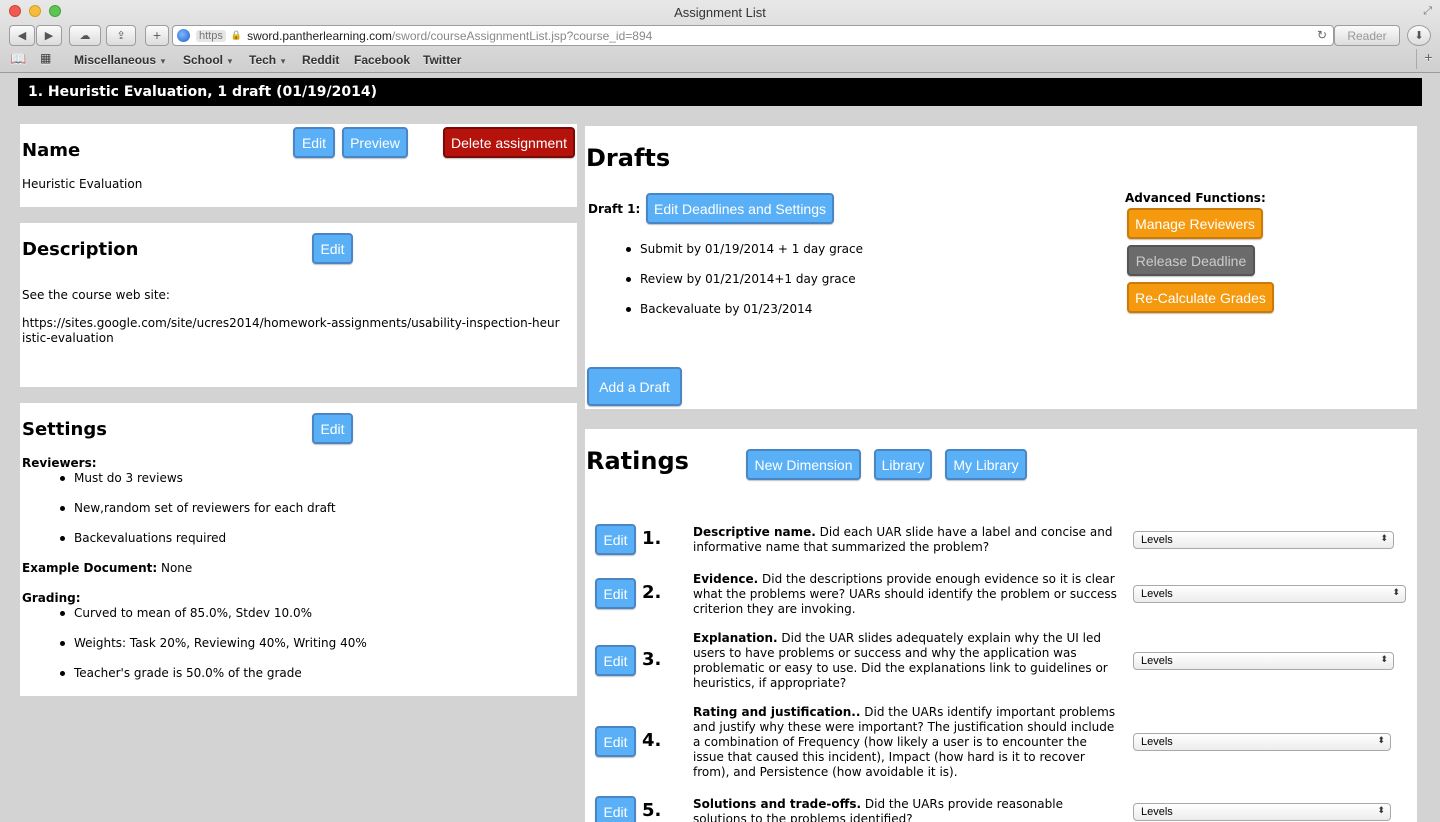 The height and width of the screenshot is (822, 1440). Describe the element at coordinates (1200, 297) in the screenshot. I see `recalculate-grades-button: Re-Calculate Grades` at that location.